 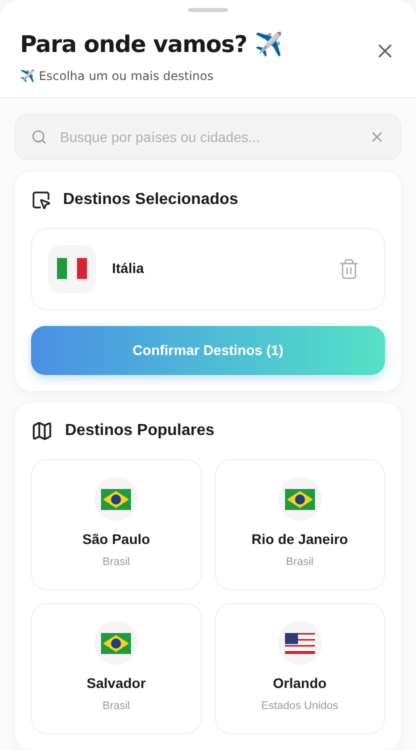 What do you see at coordinates (151, 45) in the screenshot?
I see `sheet-title: Para onde vamos? ✈` at bounding box center [151, 45].